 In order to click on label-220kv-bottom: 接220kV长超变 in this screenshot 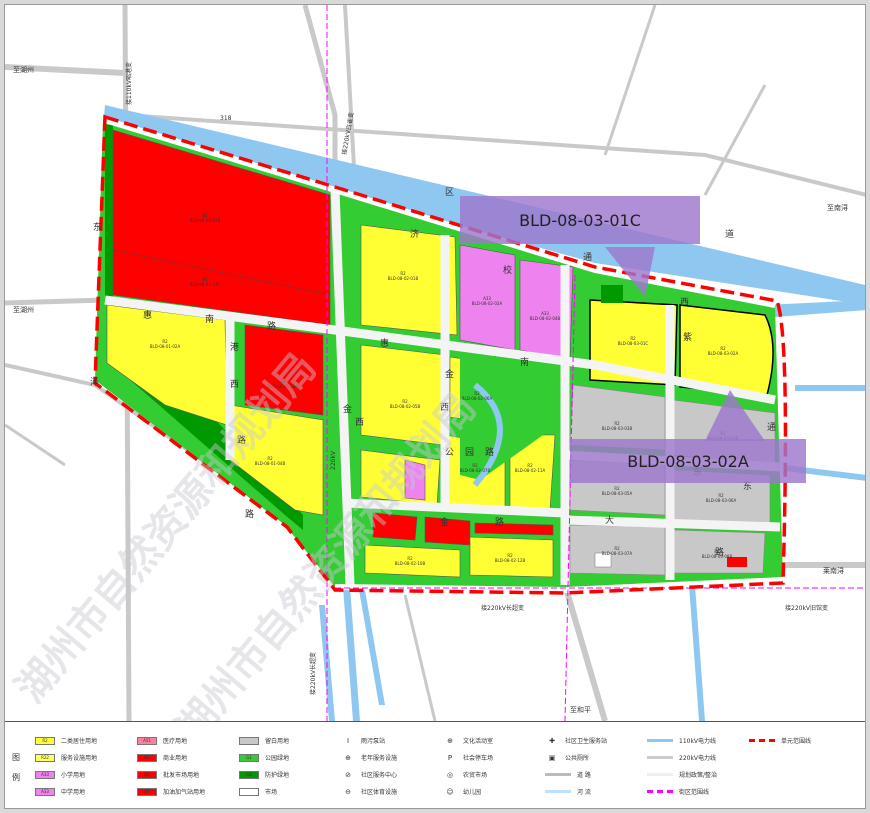, I will do `click(502, 608)`.